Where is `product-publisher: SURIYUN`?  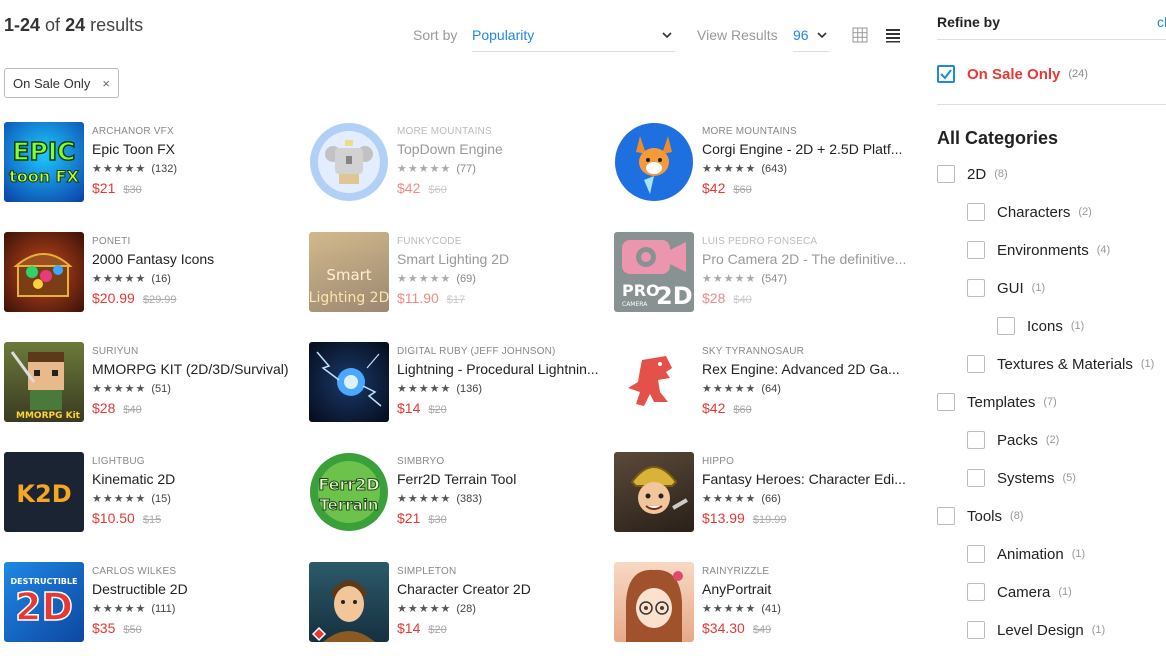 product-publisher: SURIYUN is located at coordinates (197, 351).